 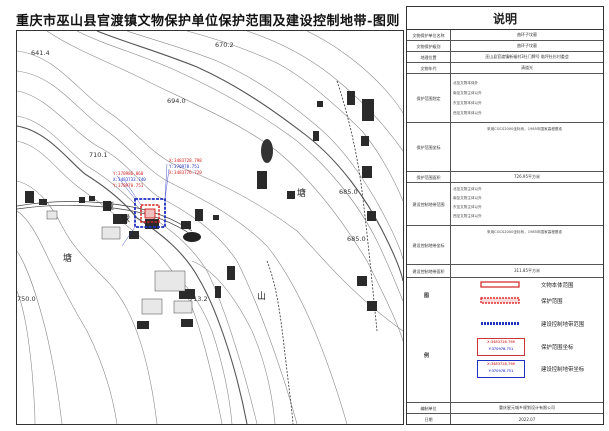 What do you see at coordinates (505, 68) in the screenshot?
I see `legend-row: 文物年代 清道光` at bounding box center [505, 68].